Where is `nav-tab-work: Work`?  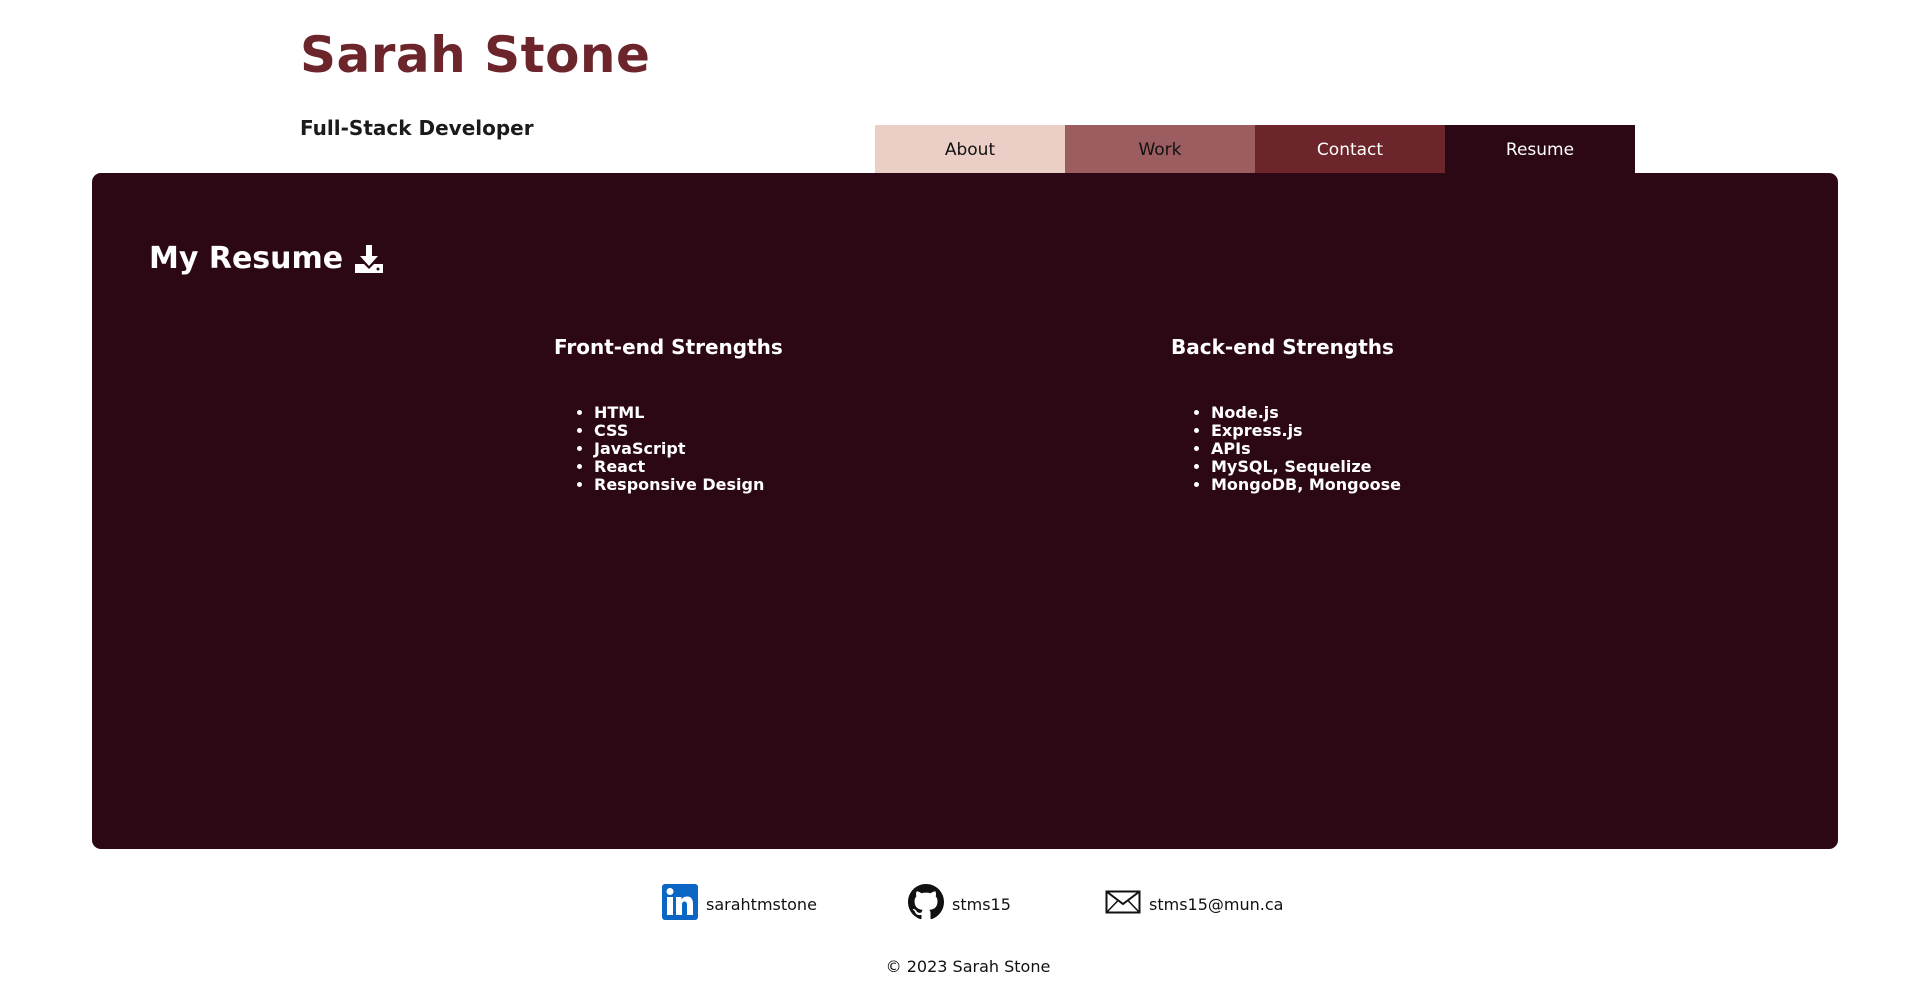 nav-tab-work: Work is located at coordinates (1160, 149).